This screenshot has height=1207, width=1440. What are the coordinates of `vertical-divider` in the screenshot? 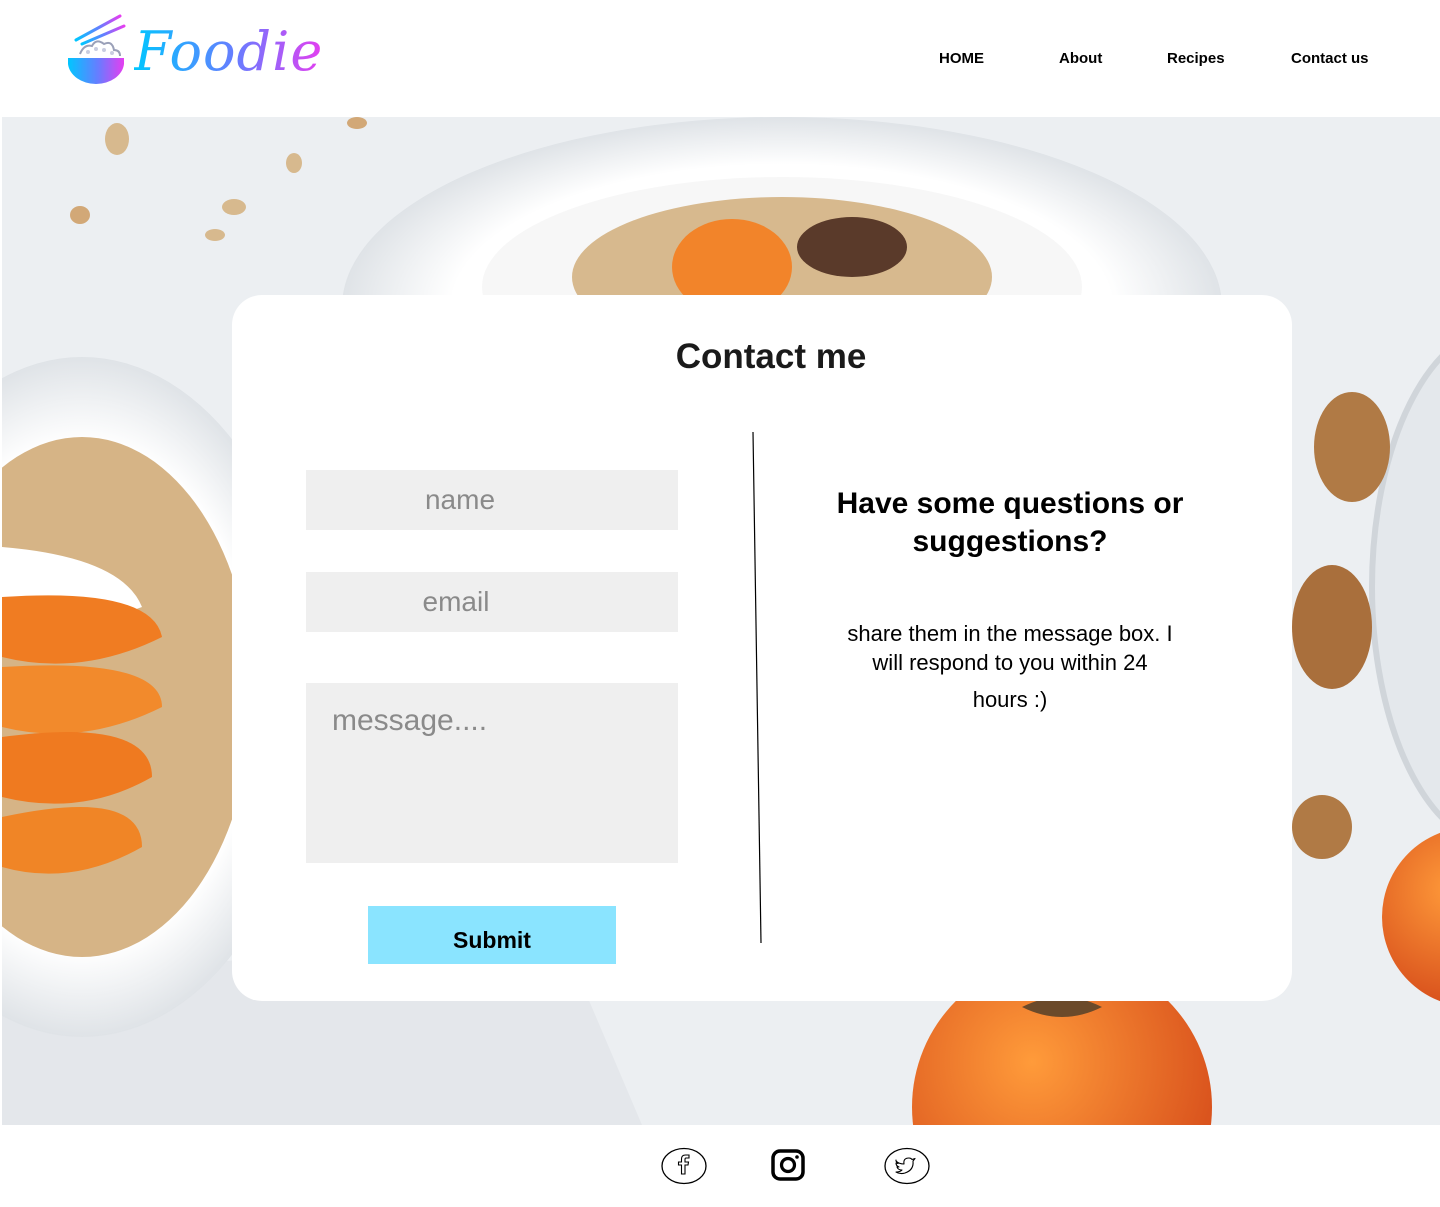 It's located at (757, 687).